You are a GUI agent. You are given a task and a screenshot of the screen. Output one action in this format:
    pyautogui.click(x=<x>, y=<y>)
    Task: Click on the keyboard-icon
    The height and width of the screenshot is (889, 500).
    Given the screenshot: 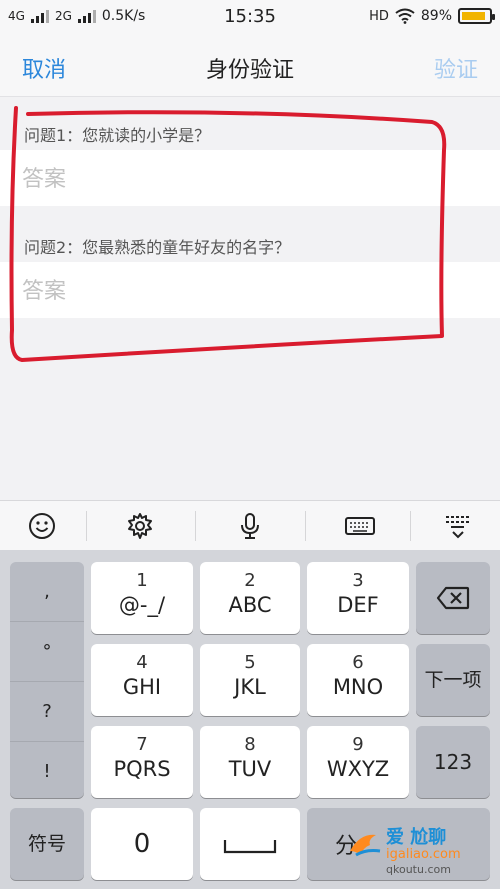 What is the action you would take?
    pyautogui.click(x=360, y=526)
    